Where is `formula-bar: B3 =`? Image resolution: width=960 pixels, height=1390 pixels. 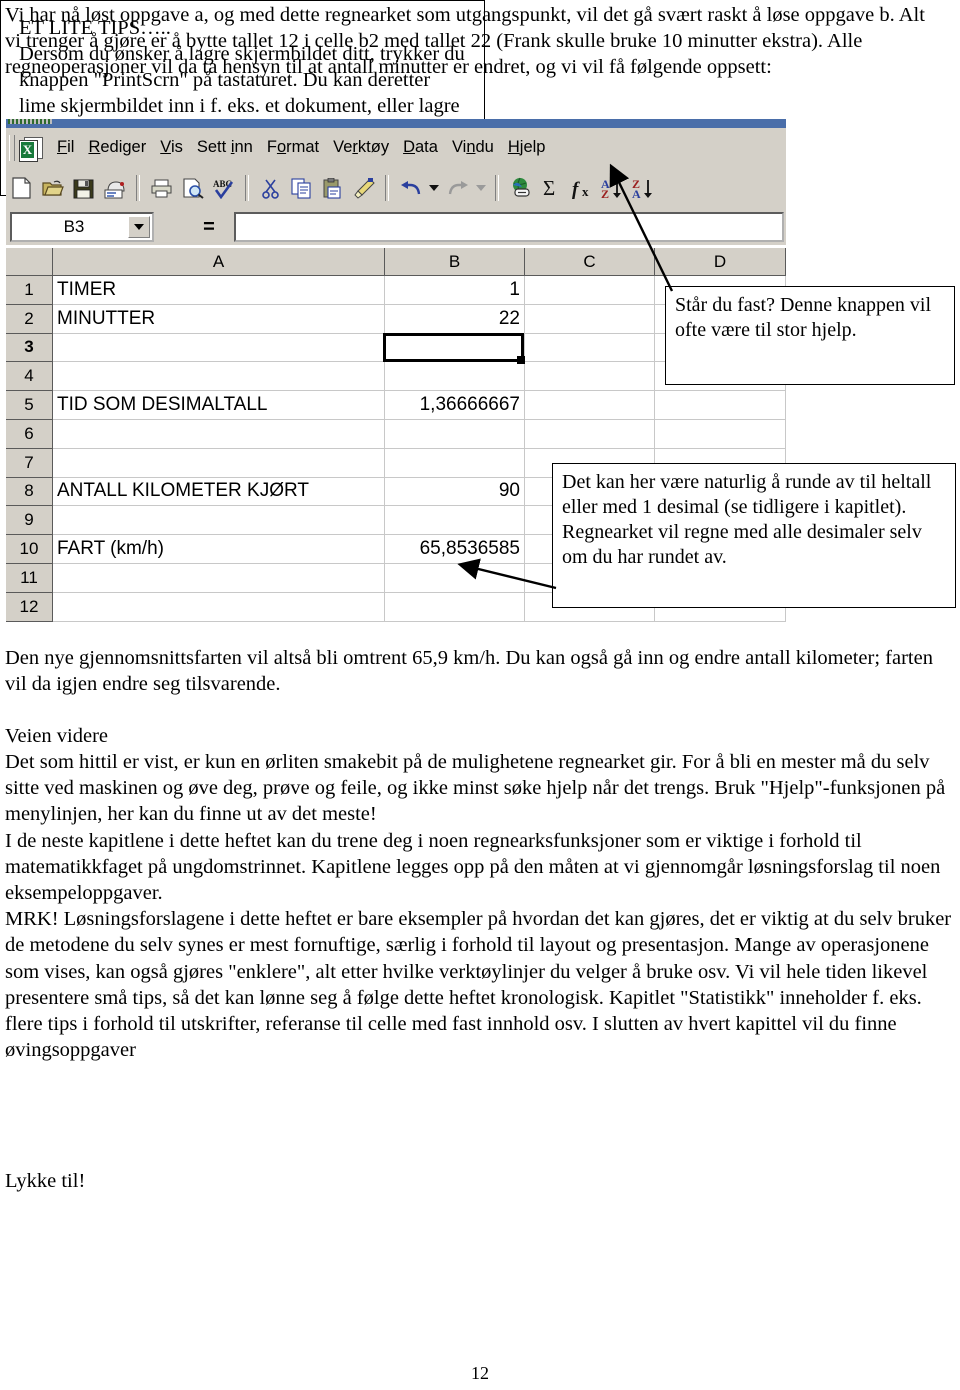
formula-bar: B3 = is located at coordinates (396, 227).